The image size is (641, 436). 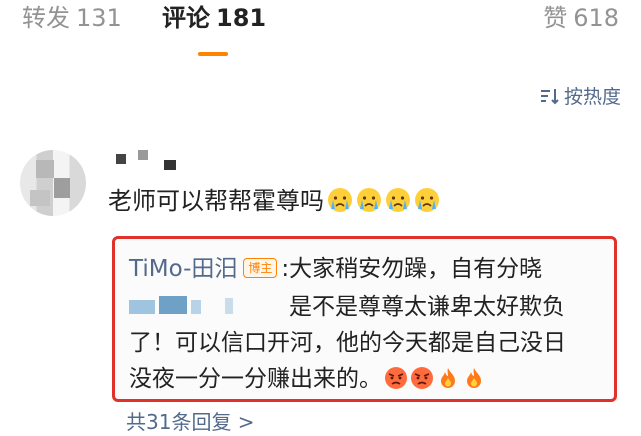 What do you see at coordinates (151, 160) in the screenshot?
I see `commenter-name-pixelated` at bounding box center [151, 160].